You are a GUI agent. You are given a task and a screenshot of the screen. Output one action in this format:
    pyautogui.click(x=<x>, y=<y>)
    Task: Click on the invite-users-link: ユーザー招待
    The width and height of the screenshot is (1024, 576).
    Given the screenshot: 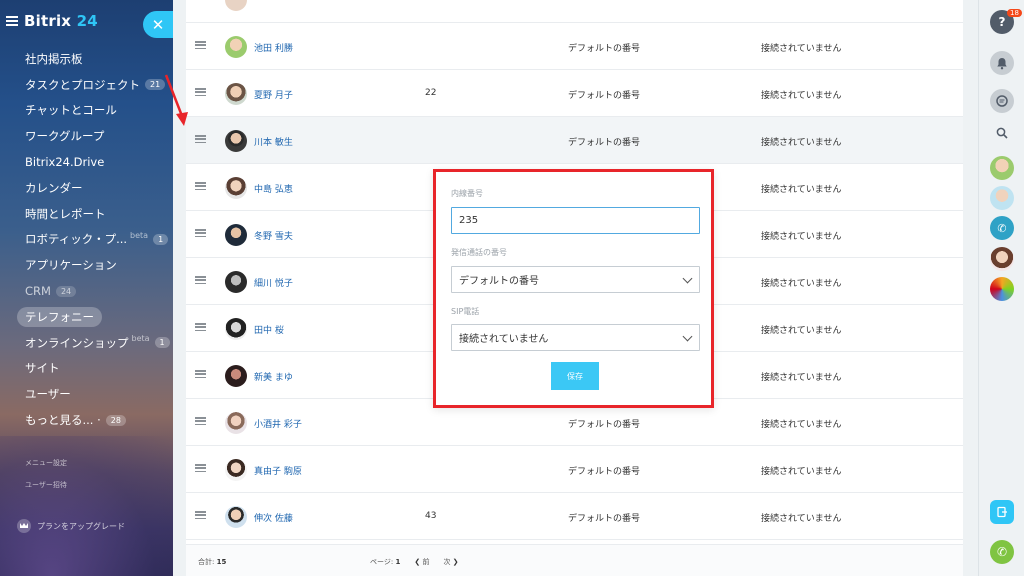 What is the action you would take?
    pyautogui.click(x=46, y=485)
    